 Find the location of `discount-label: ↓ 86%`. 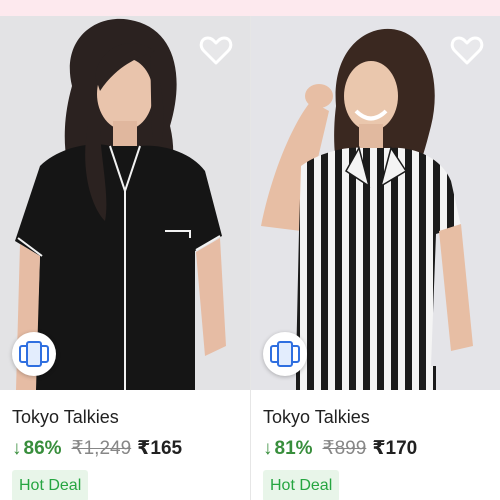

discount-label: ↓ 86% is located at coordinates (37, 449).